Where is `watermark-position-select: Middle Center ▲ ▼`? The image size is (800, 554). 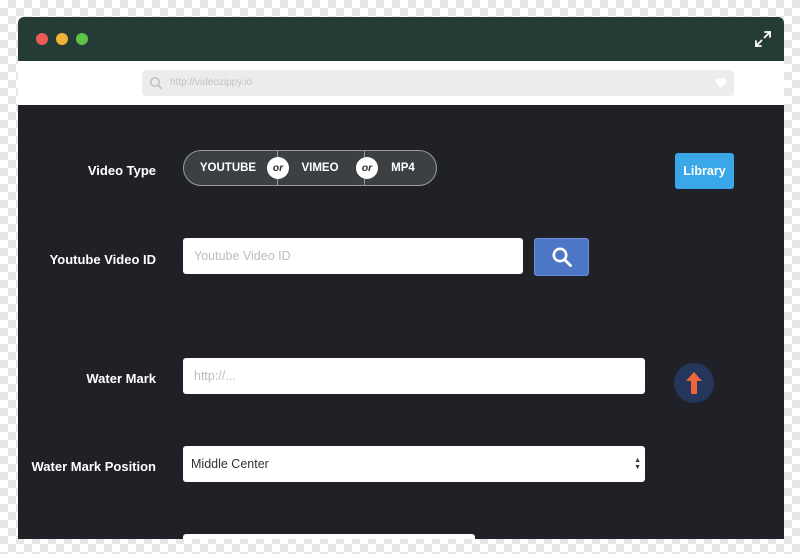
watermark-position-select: Middle Center ▲ ▼ is located at coordinates (414, 464).